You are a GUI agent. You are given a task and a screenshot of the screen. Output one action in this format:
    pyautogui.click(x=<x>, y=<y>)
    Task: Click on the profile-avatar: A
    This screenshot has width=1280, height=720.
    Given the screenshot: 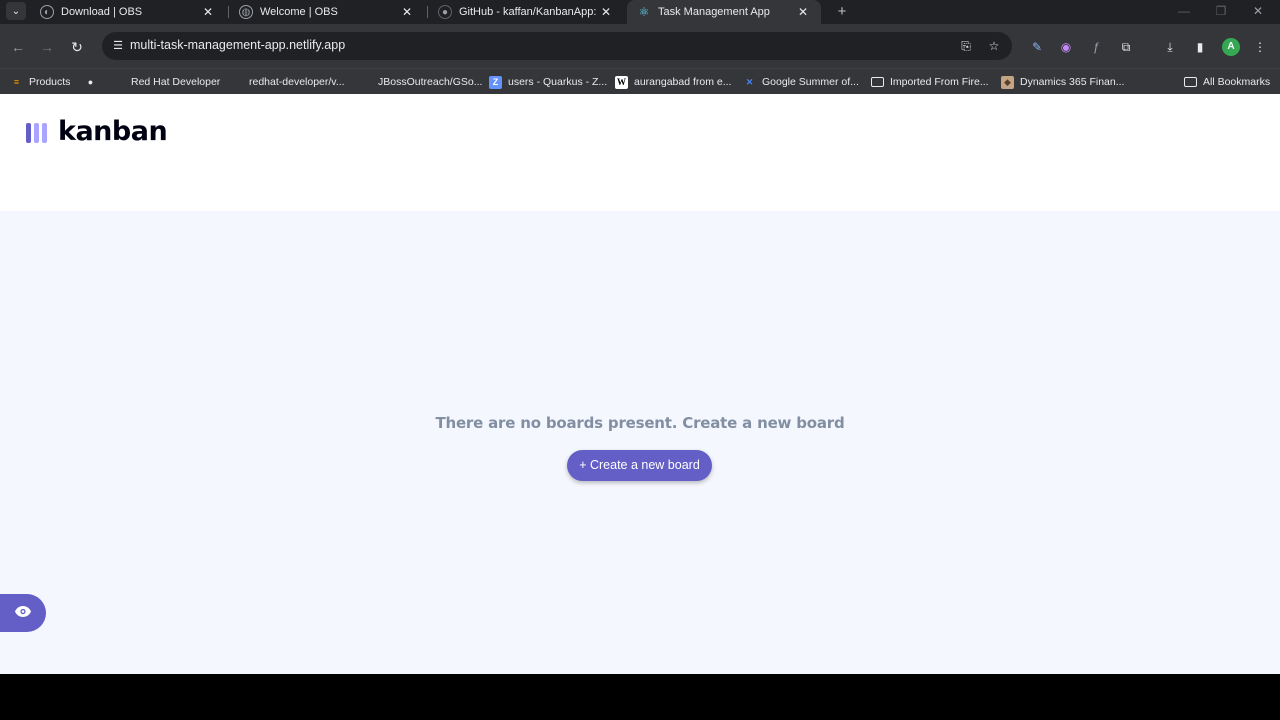 What is the action you would take?
    pyautogui.click(x=1231, y=47)
    